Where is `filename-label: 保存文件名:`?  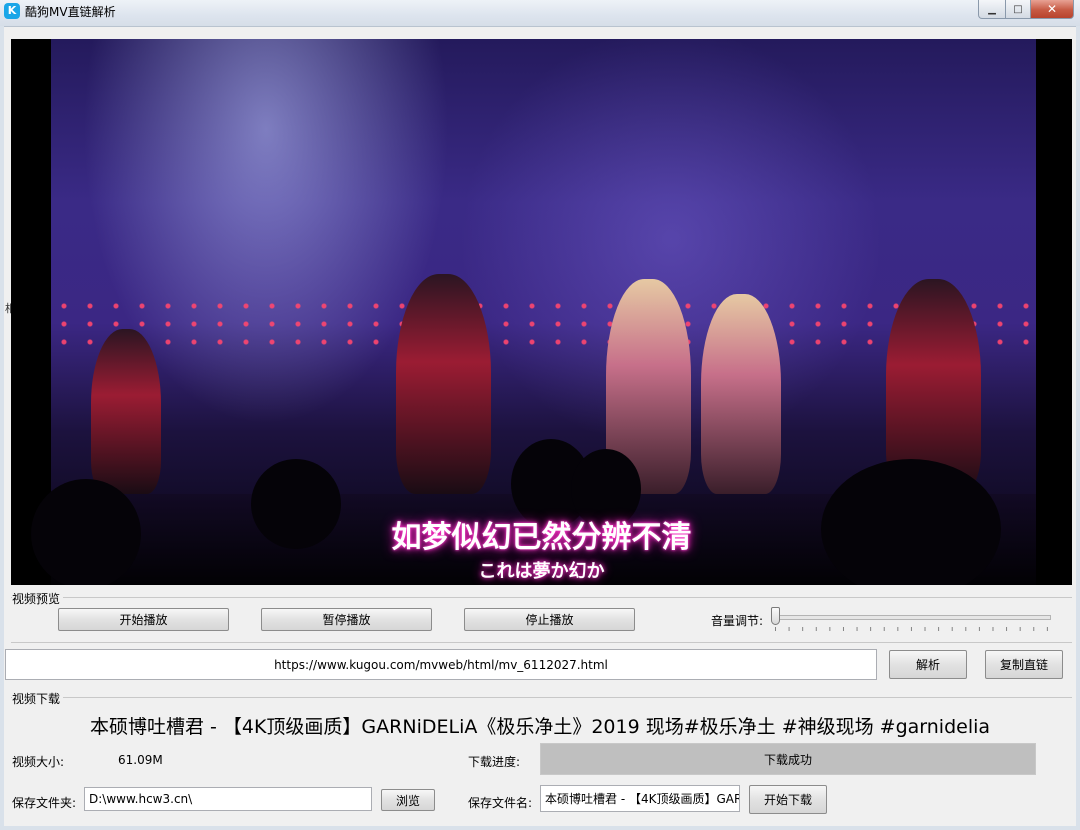 filename-label: 保存文件名: is located at coordinates (500, 803).